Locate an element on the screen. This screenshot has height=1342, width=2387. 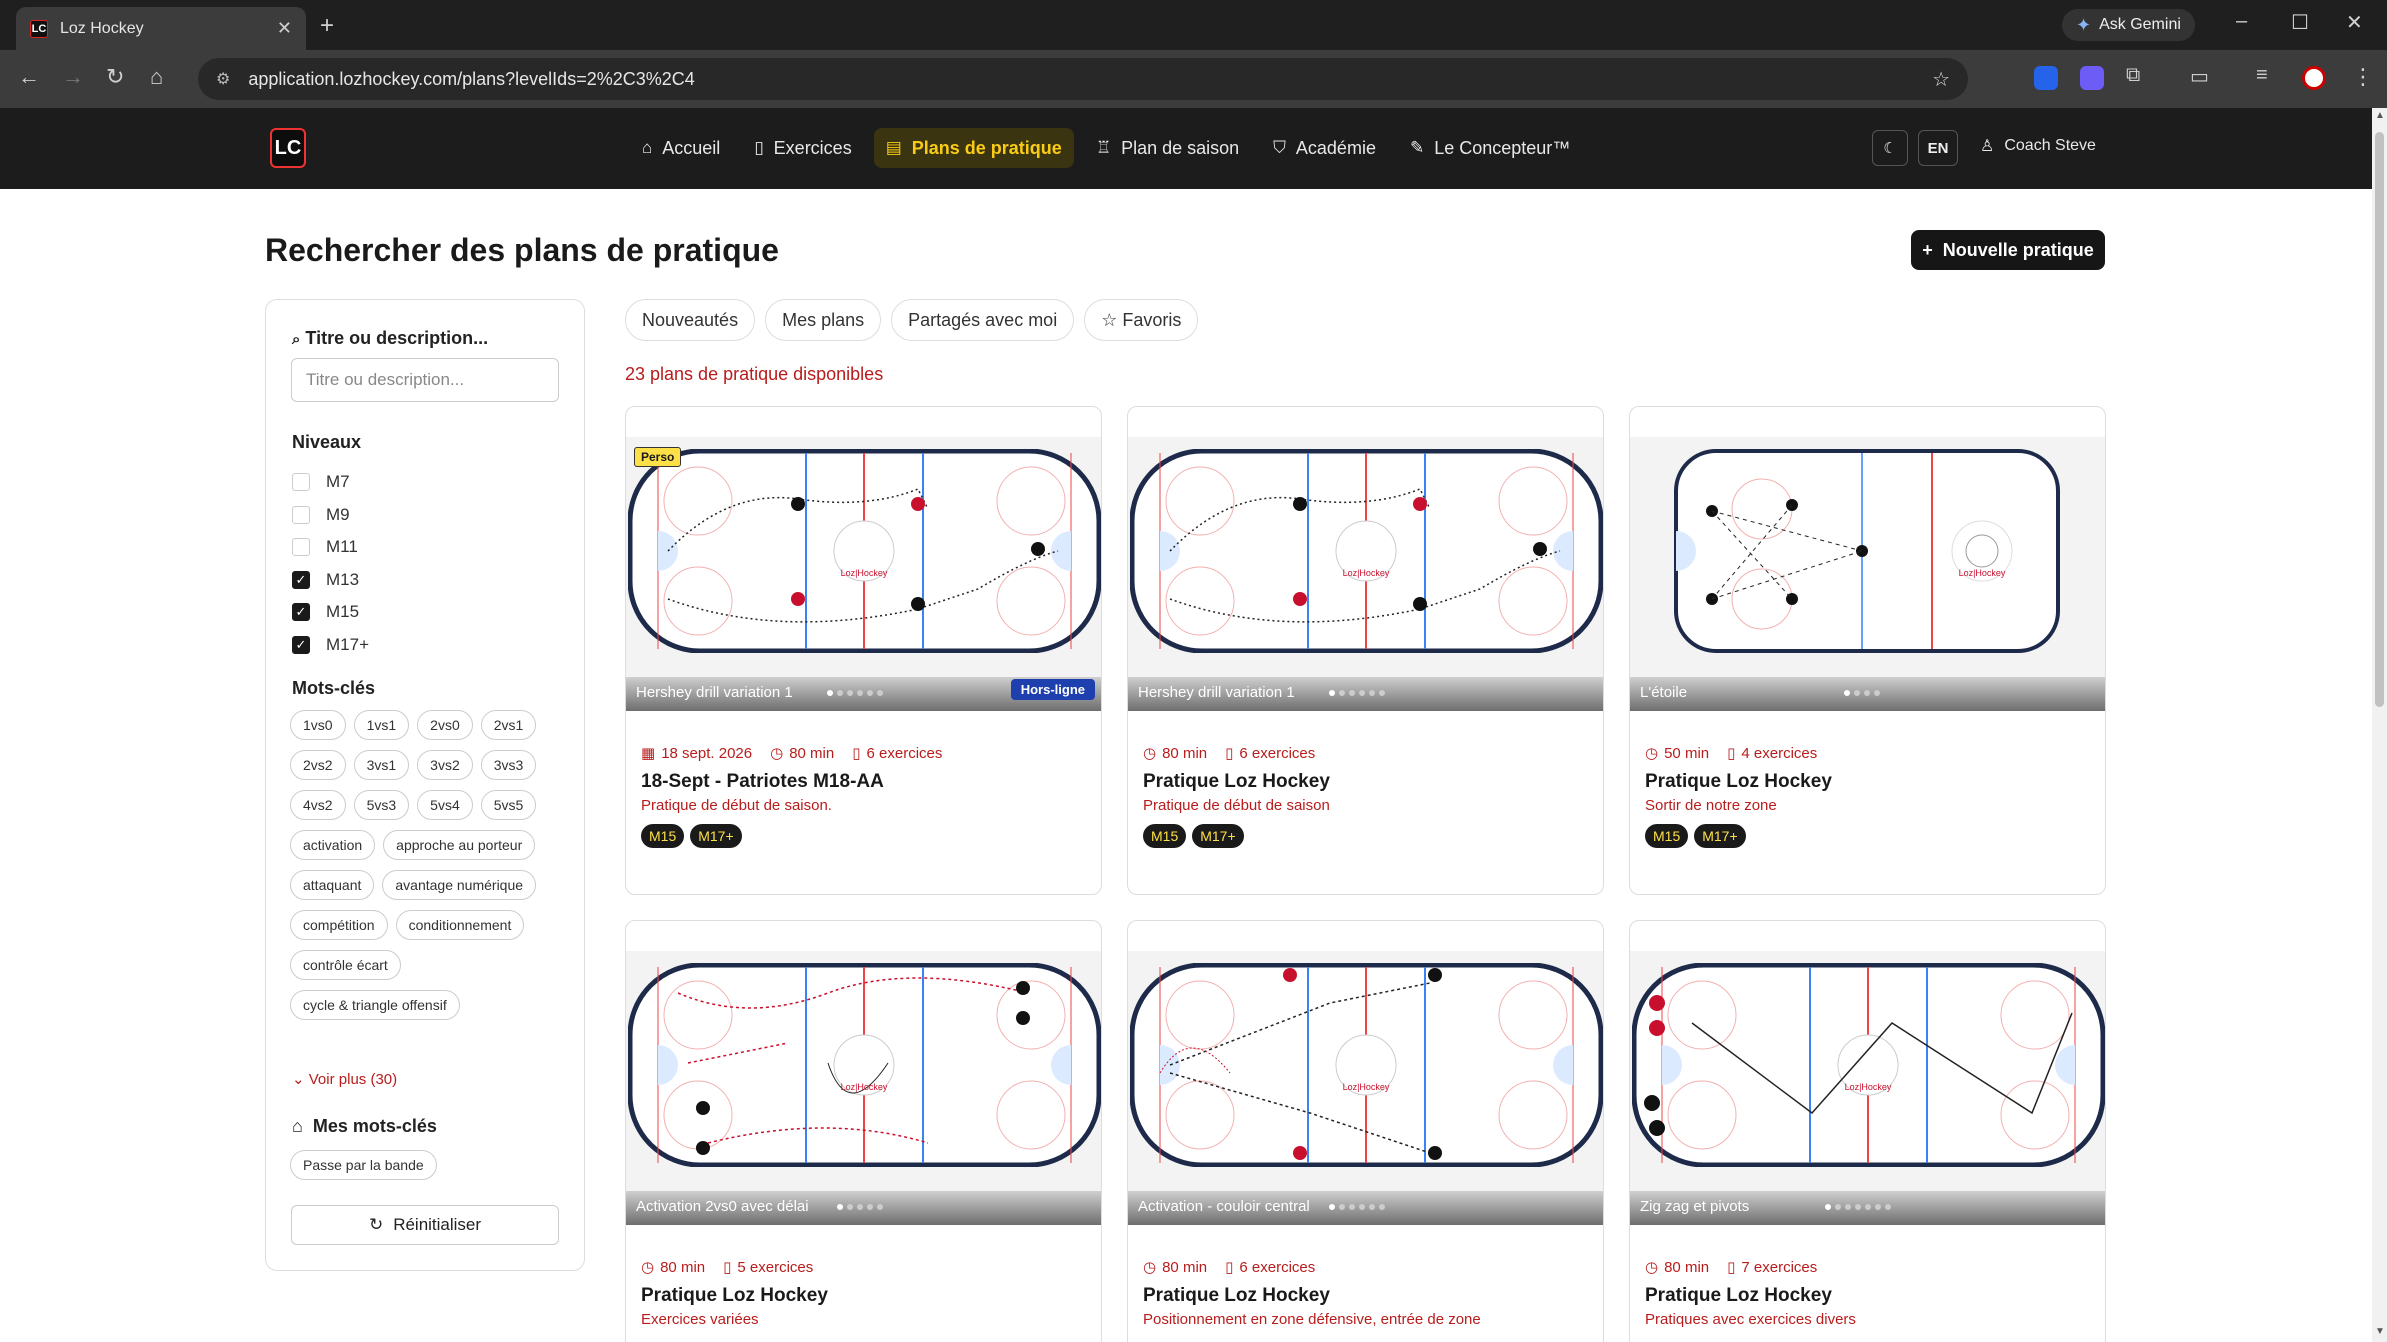
keyword-chip: 1vs0 is located at coordinates (318, 725).